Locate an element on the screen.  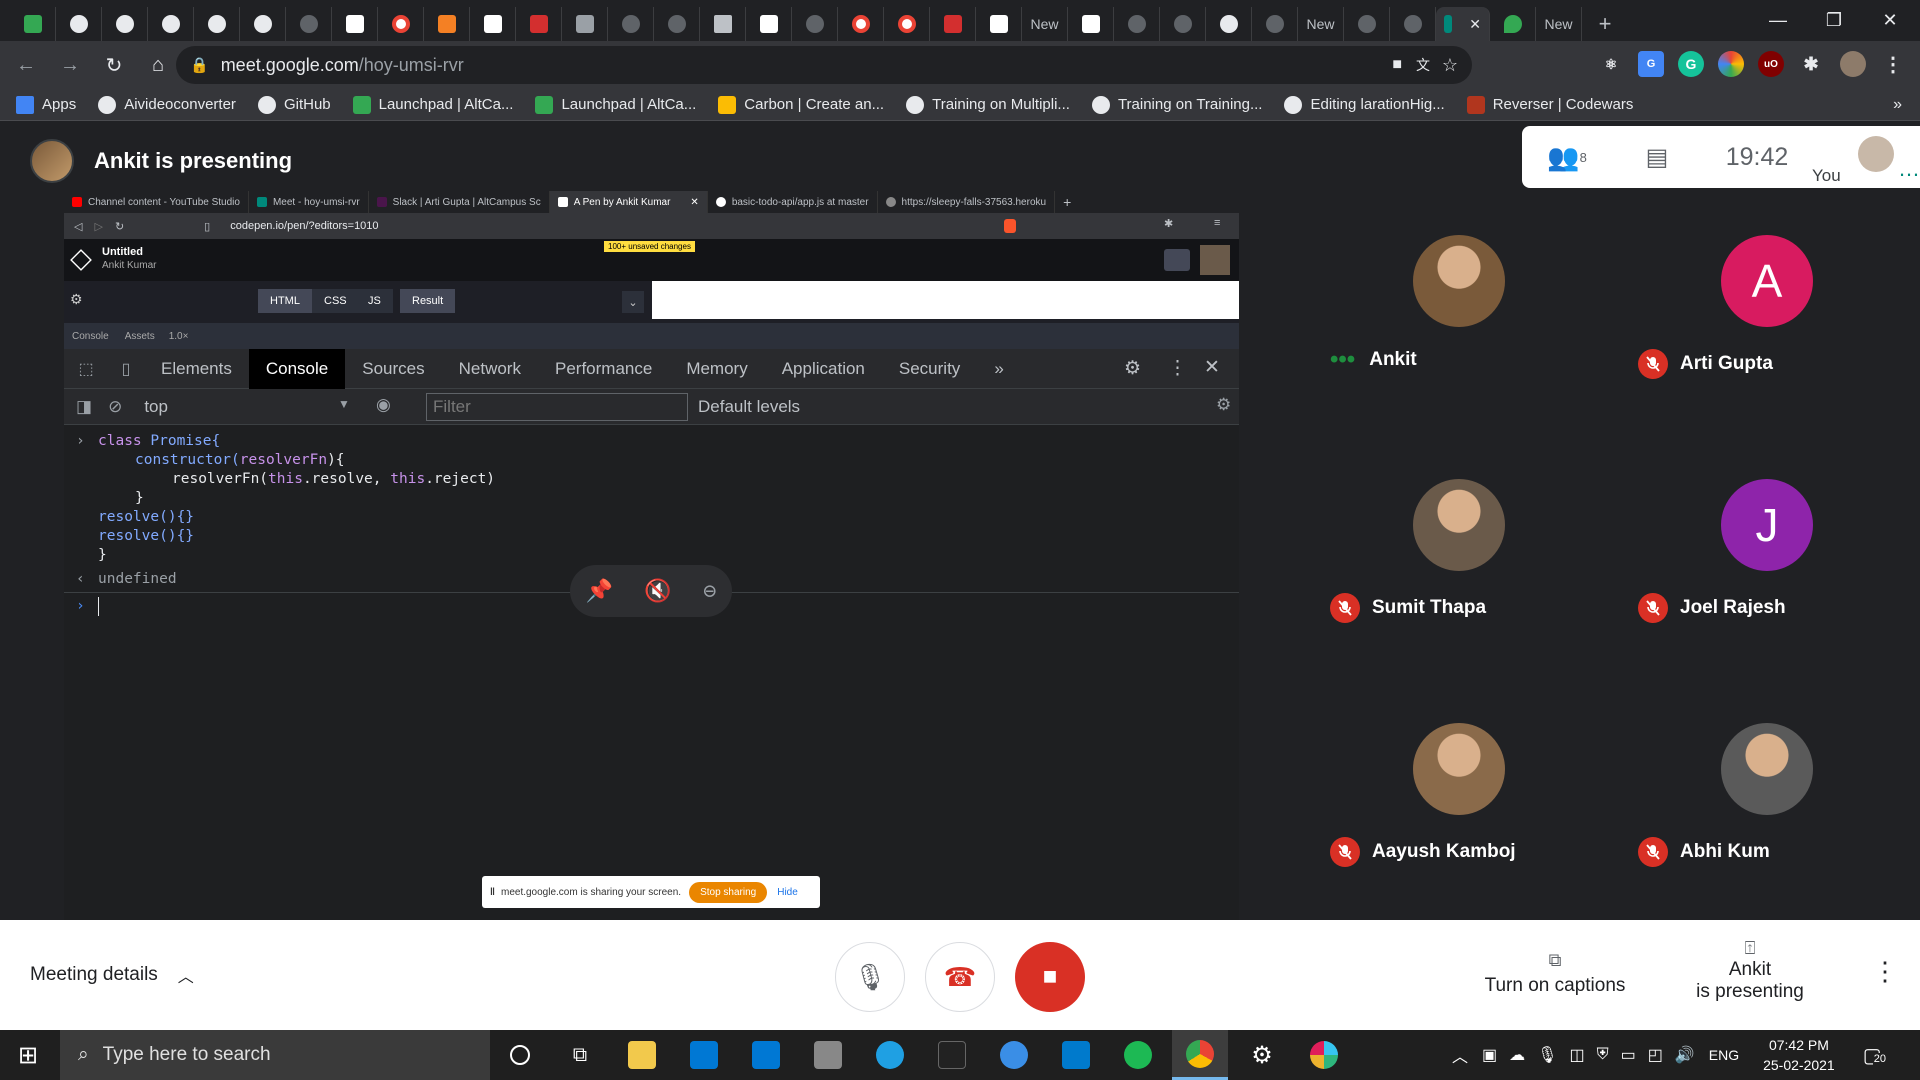
ublock-icon: uO is located at coordinates (1771, 64).